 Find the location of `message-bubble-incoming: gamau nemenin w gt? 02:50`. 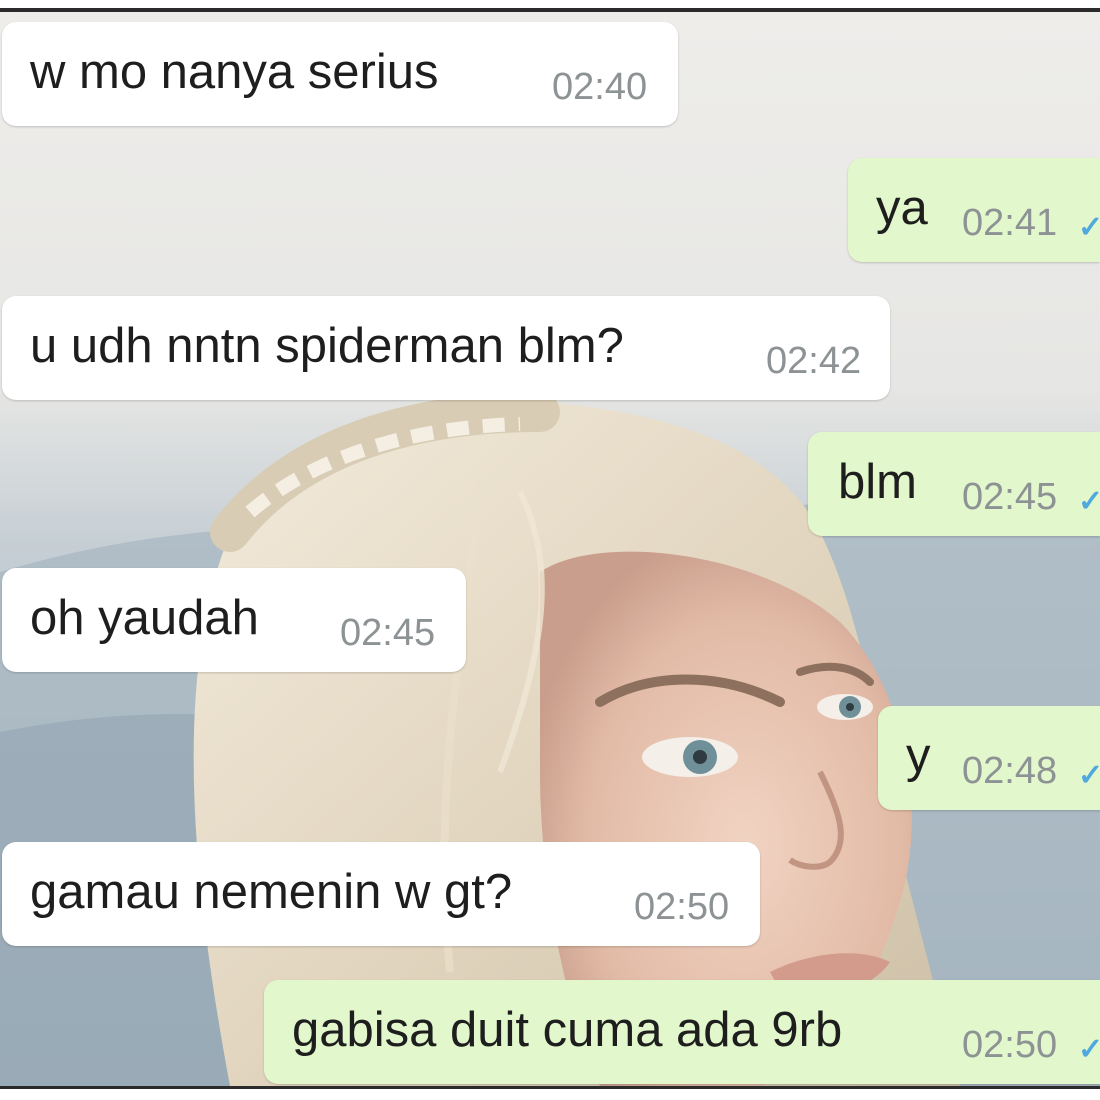

message-bubble-incoming: gamau nemenin w gt? 02:50 is located at coordinates (381, 894).